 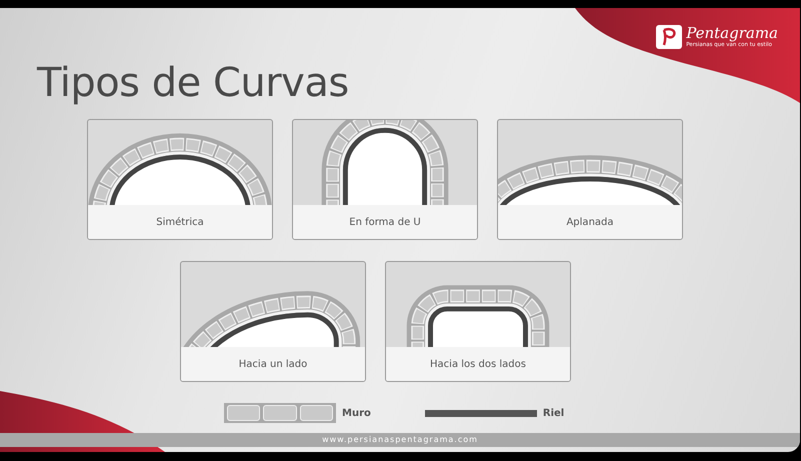 What do you see at coordinates (478, 364) in the screenshot?
I see `curve-label: Hacia los dos lados` at bounding box center [478, 364].